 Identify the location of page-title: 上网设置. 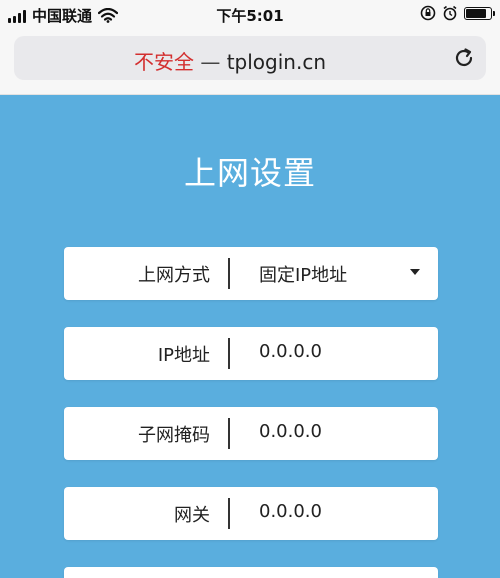
(249, 173).